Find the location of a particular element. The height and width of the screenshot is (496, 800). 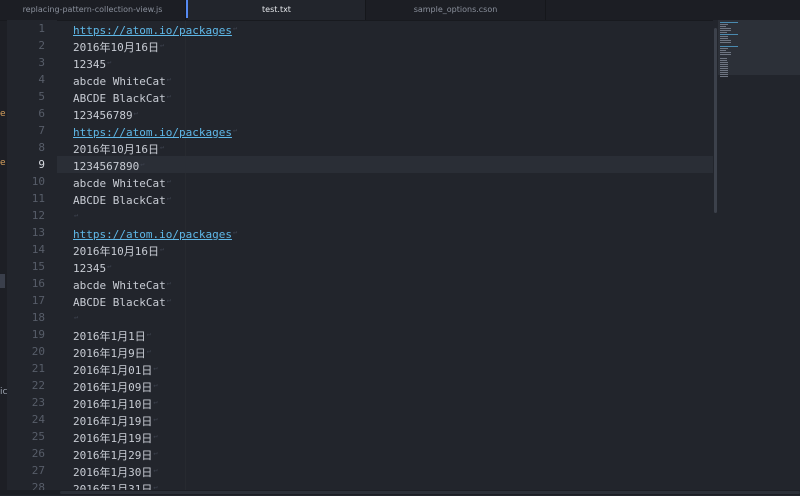

line-number: 19 is located at coordinates (26, 334).